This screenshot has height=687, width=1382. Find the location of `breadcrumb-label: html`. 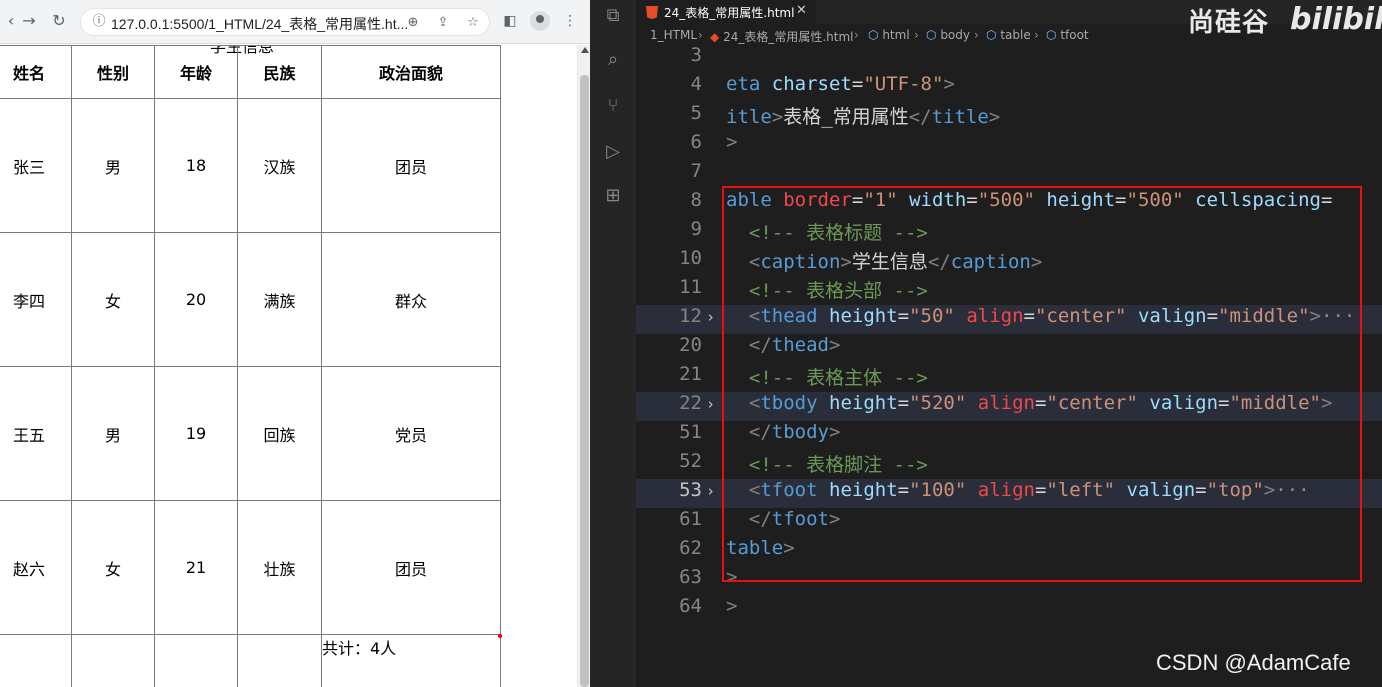

breadcrumb-label: html is located at coordinates (896, 35).